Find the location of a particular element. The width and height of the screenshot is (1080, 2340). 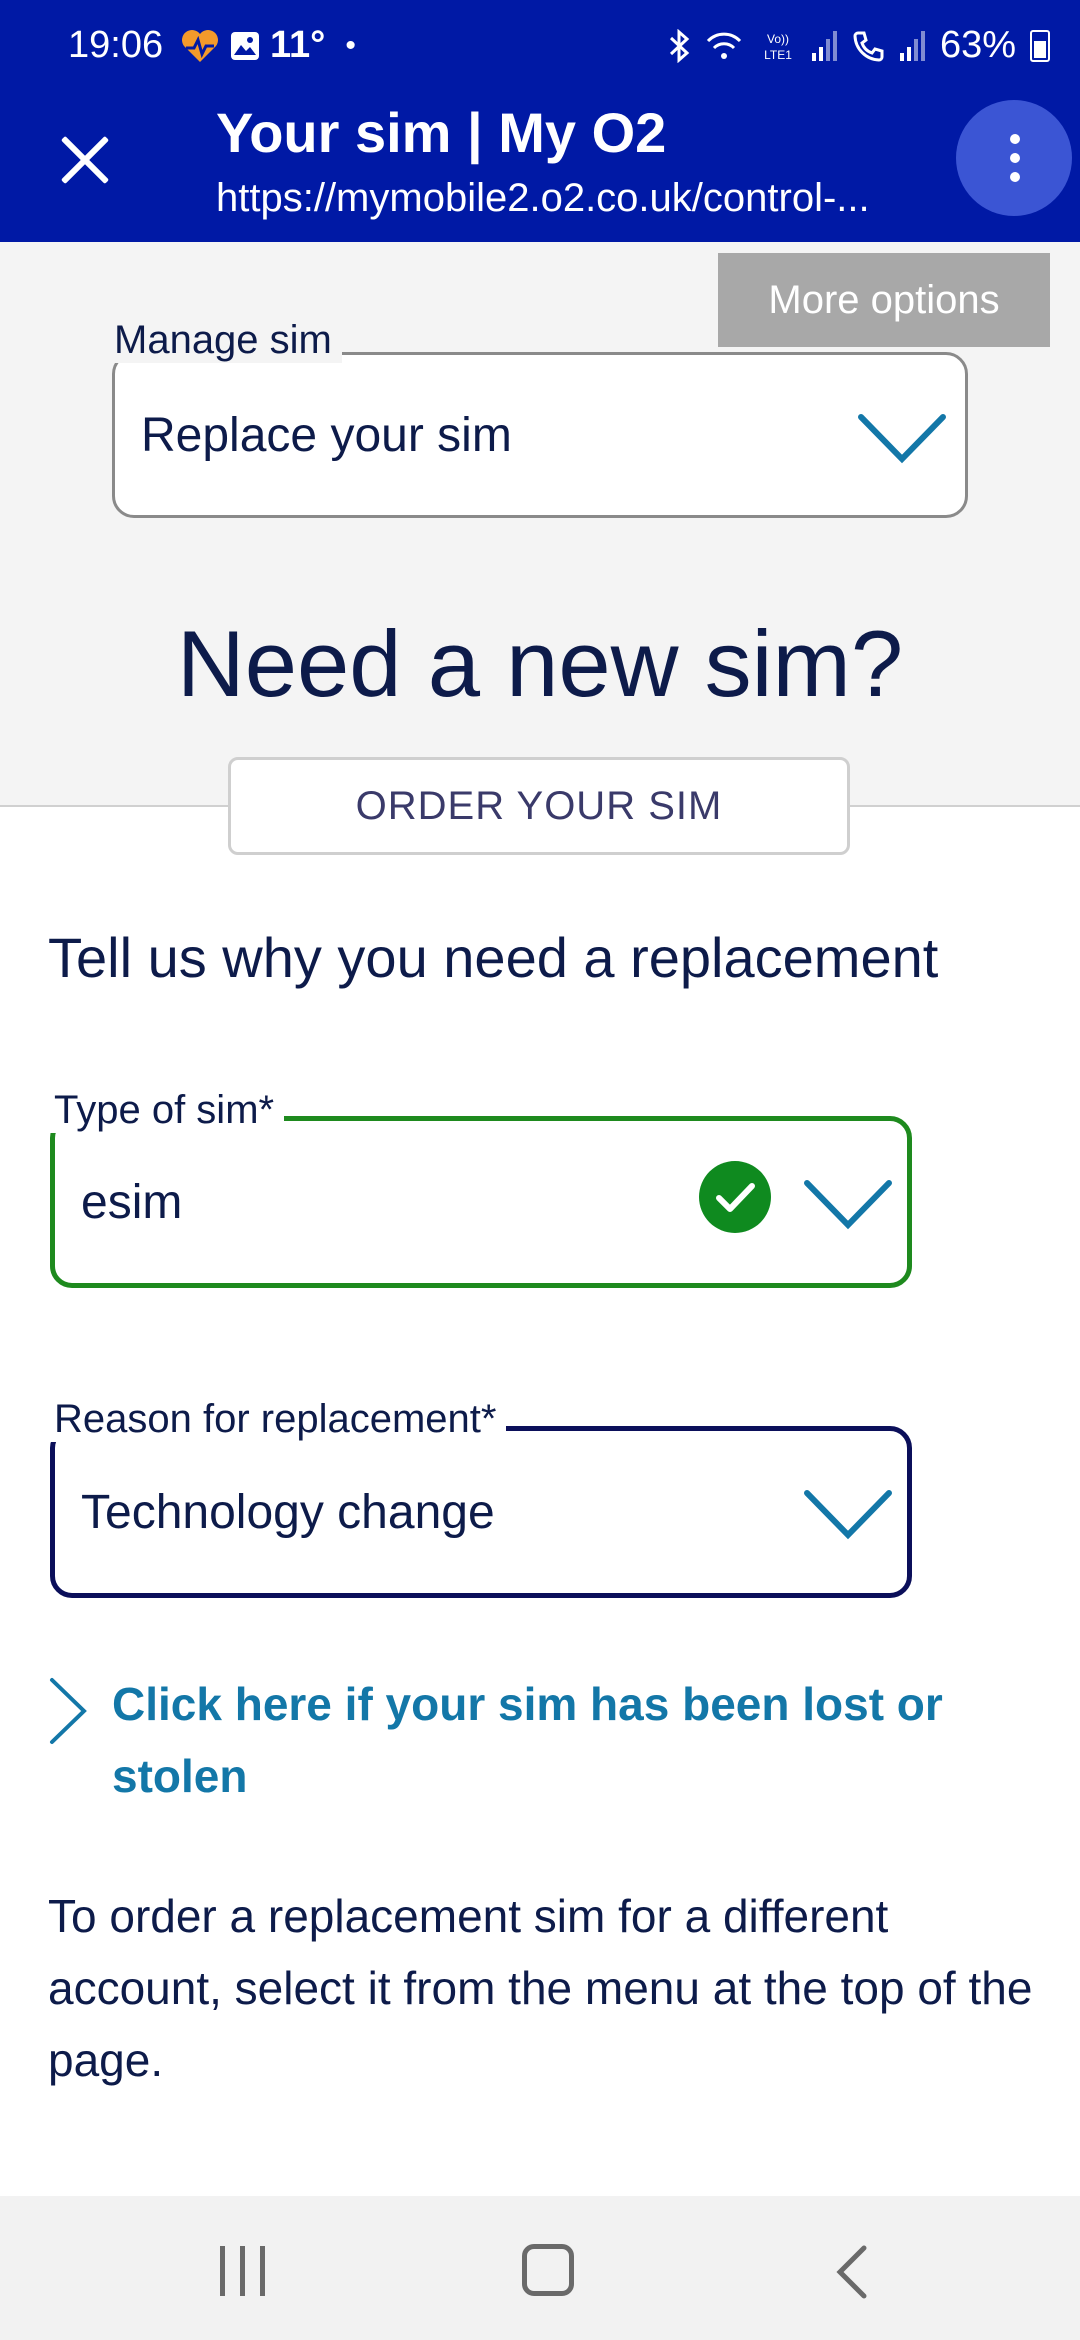

new-sim-heading: Need a new sim? is located at coordinates (540, 663).